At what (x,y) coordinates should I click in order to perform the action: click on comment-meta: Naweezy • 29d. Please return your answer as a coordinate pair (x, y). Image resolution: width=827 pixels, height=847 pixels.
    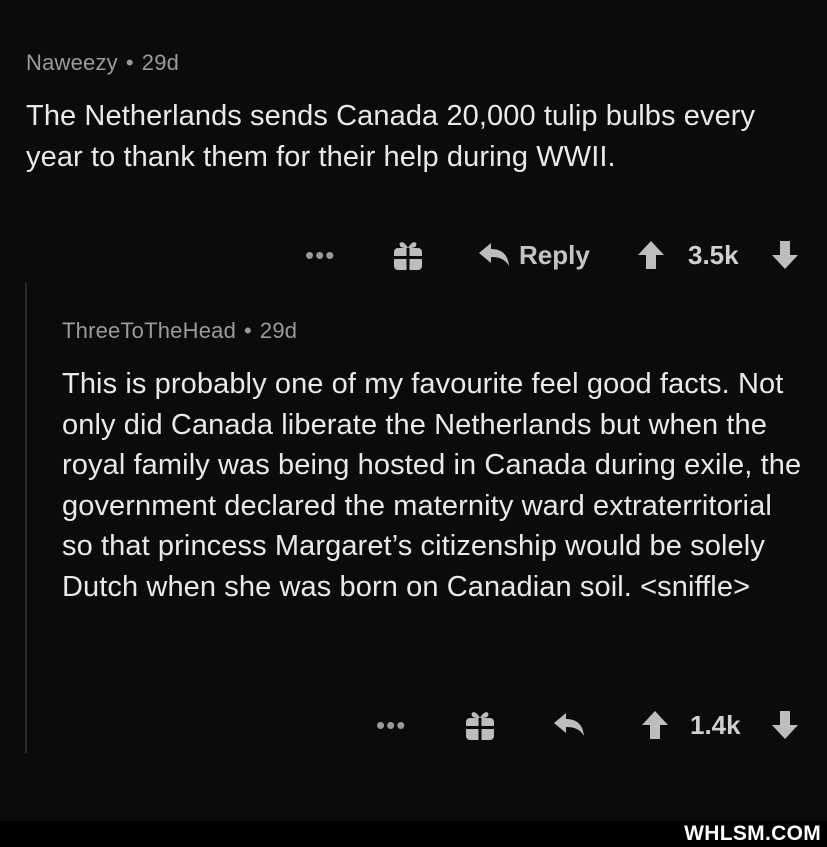
    Looking at the image, I should click on (102, 63).